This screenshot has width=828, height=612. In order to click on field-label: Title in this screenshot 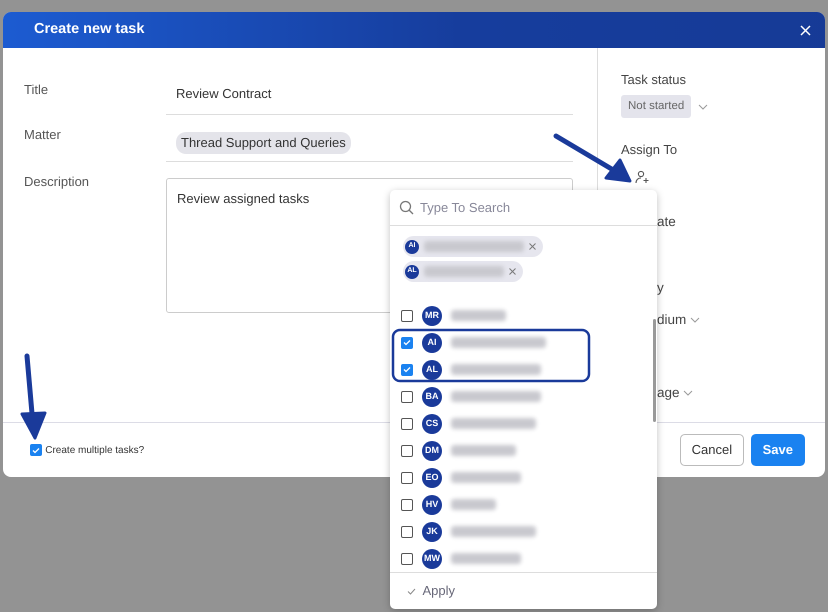, I will do `click(37, 90)`.